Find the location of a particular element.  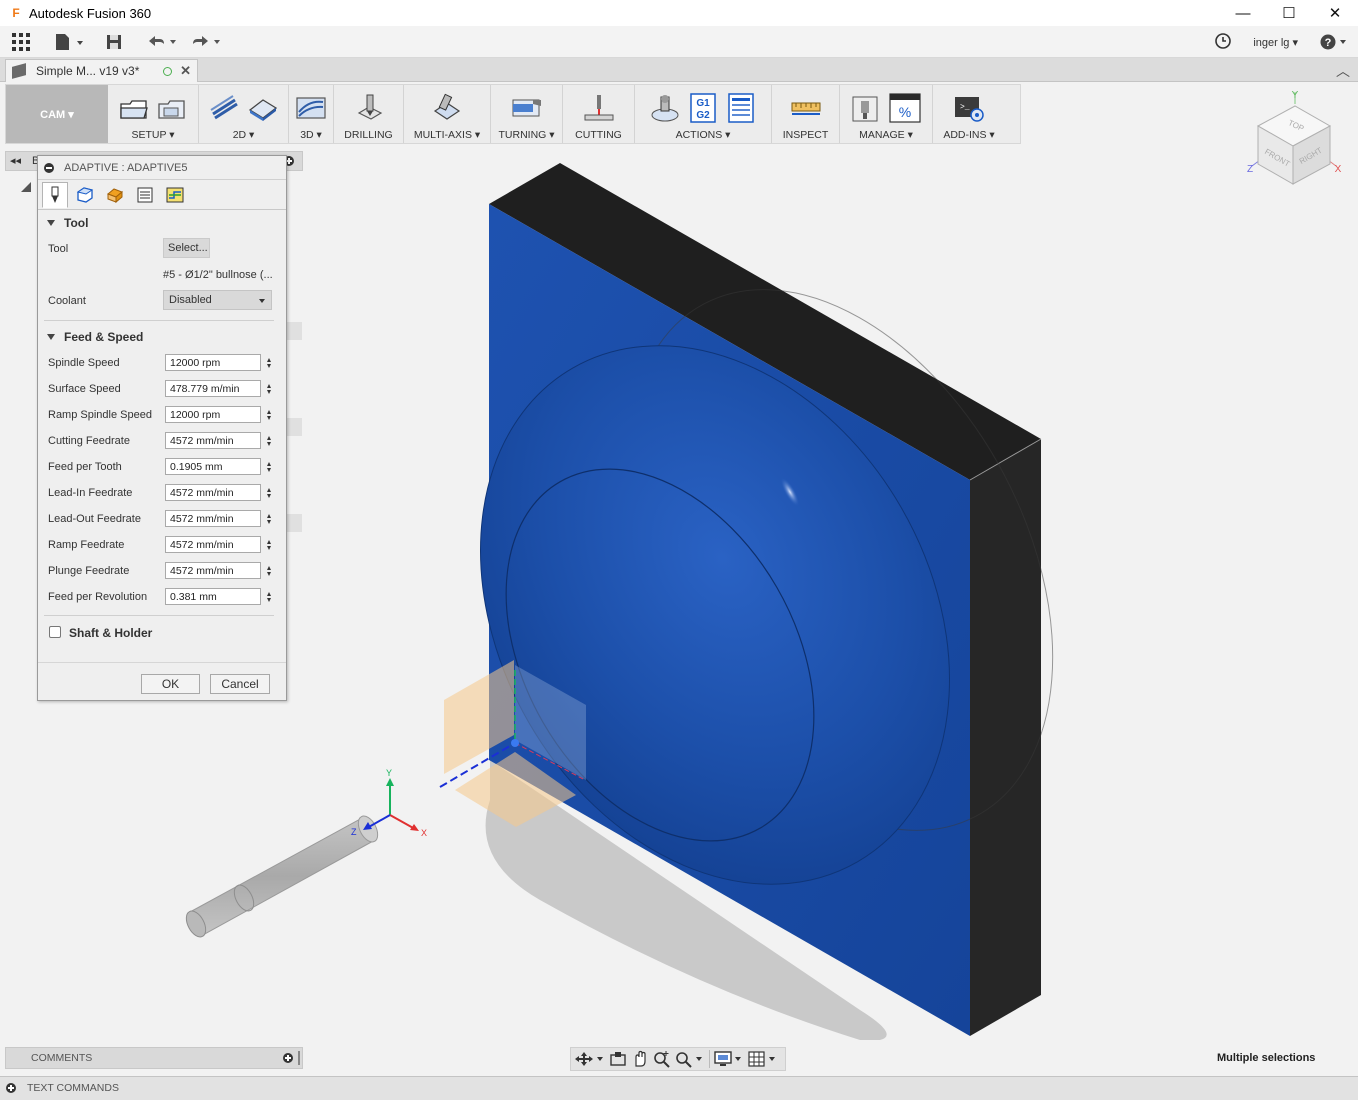

minimize-button: — is located at coordinates (1243, 13).